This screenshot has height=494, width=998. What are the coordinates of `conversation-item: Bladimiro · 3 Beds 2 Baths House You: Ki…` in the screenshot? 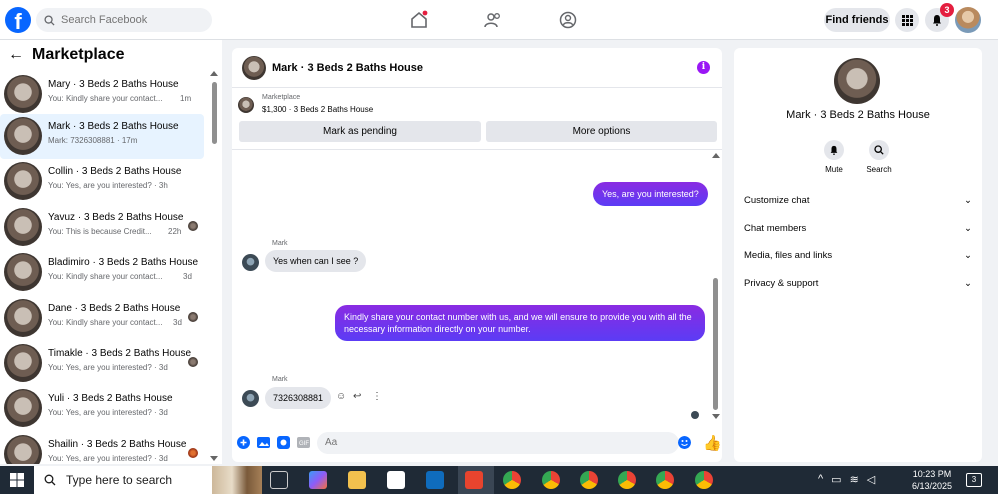 It's located at (102, 272).